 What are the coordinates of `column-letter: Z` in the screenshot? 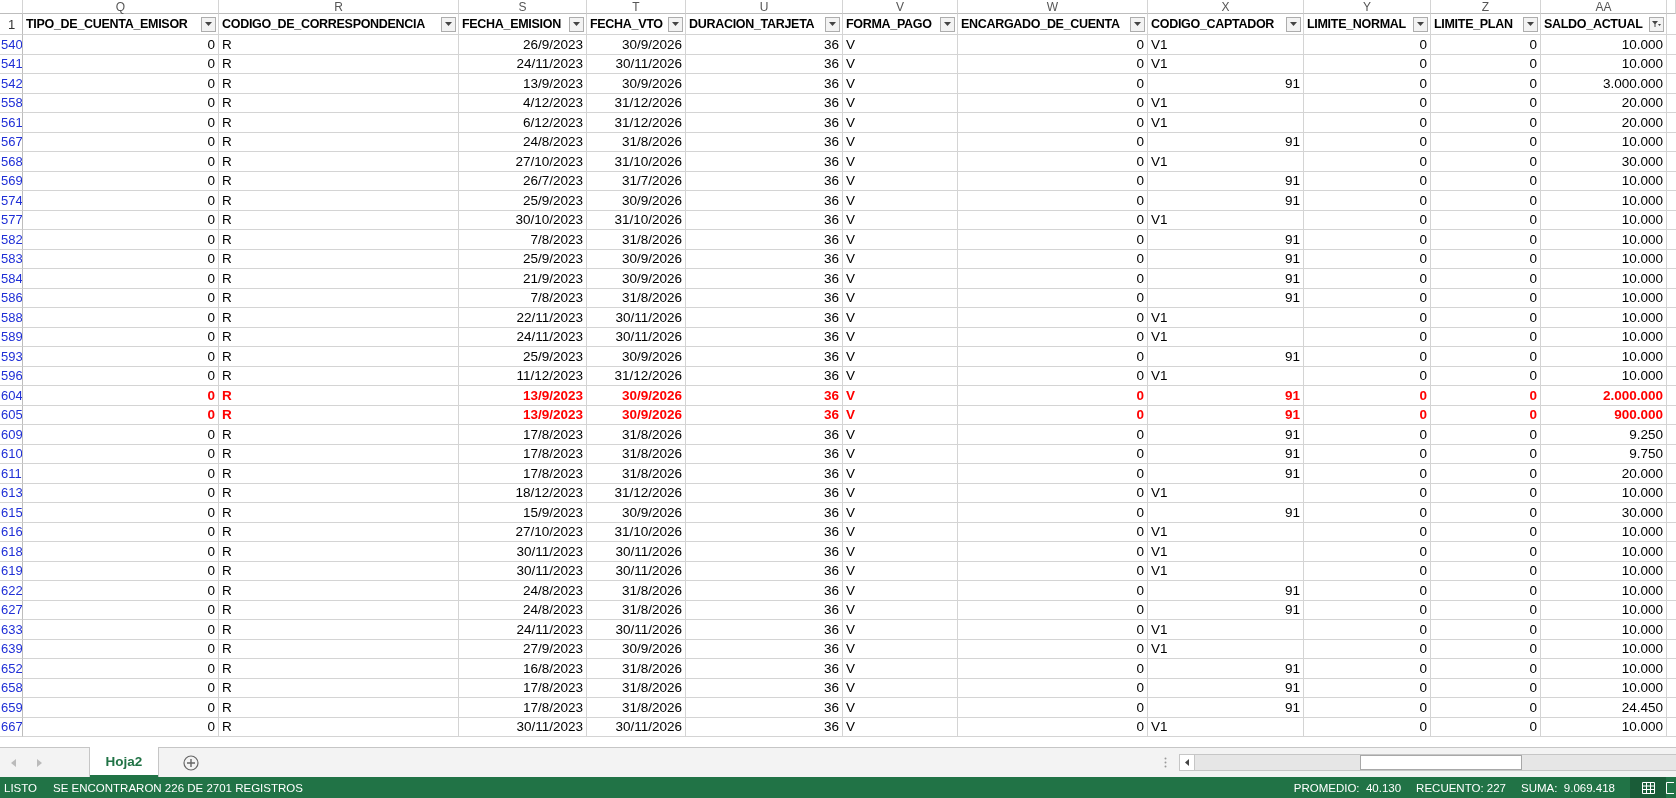 It's located at (1486, 7).